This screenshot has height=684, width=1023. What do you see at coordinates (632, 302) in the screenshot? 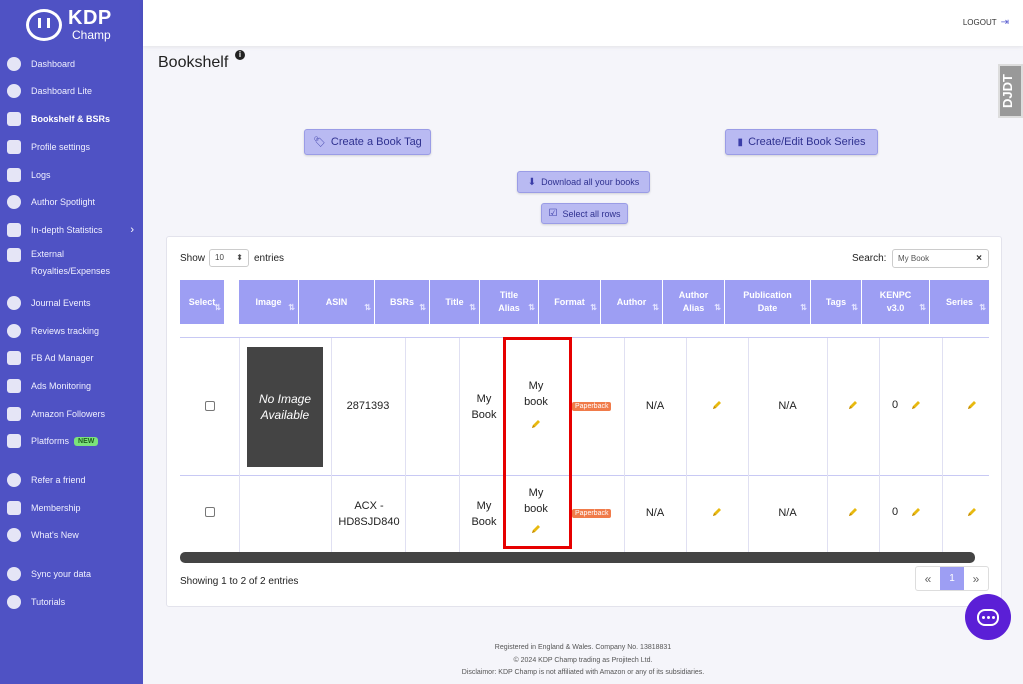
I see `col-header-author: Author ⇅` at bounding box center [632, 302].